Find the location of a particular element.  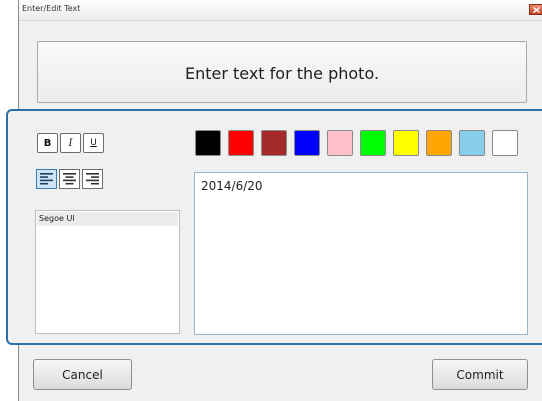

align-left-icon is located at coordinates (46, 179).